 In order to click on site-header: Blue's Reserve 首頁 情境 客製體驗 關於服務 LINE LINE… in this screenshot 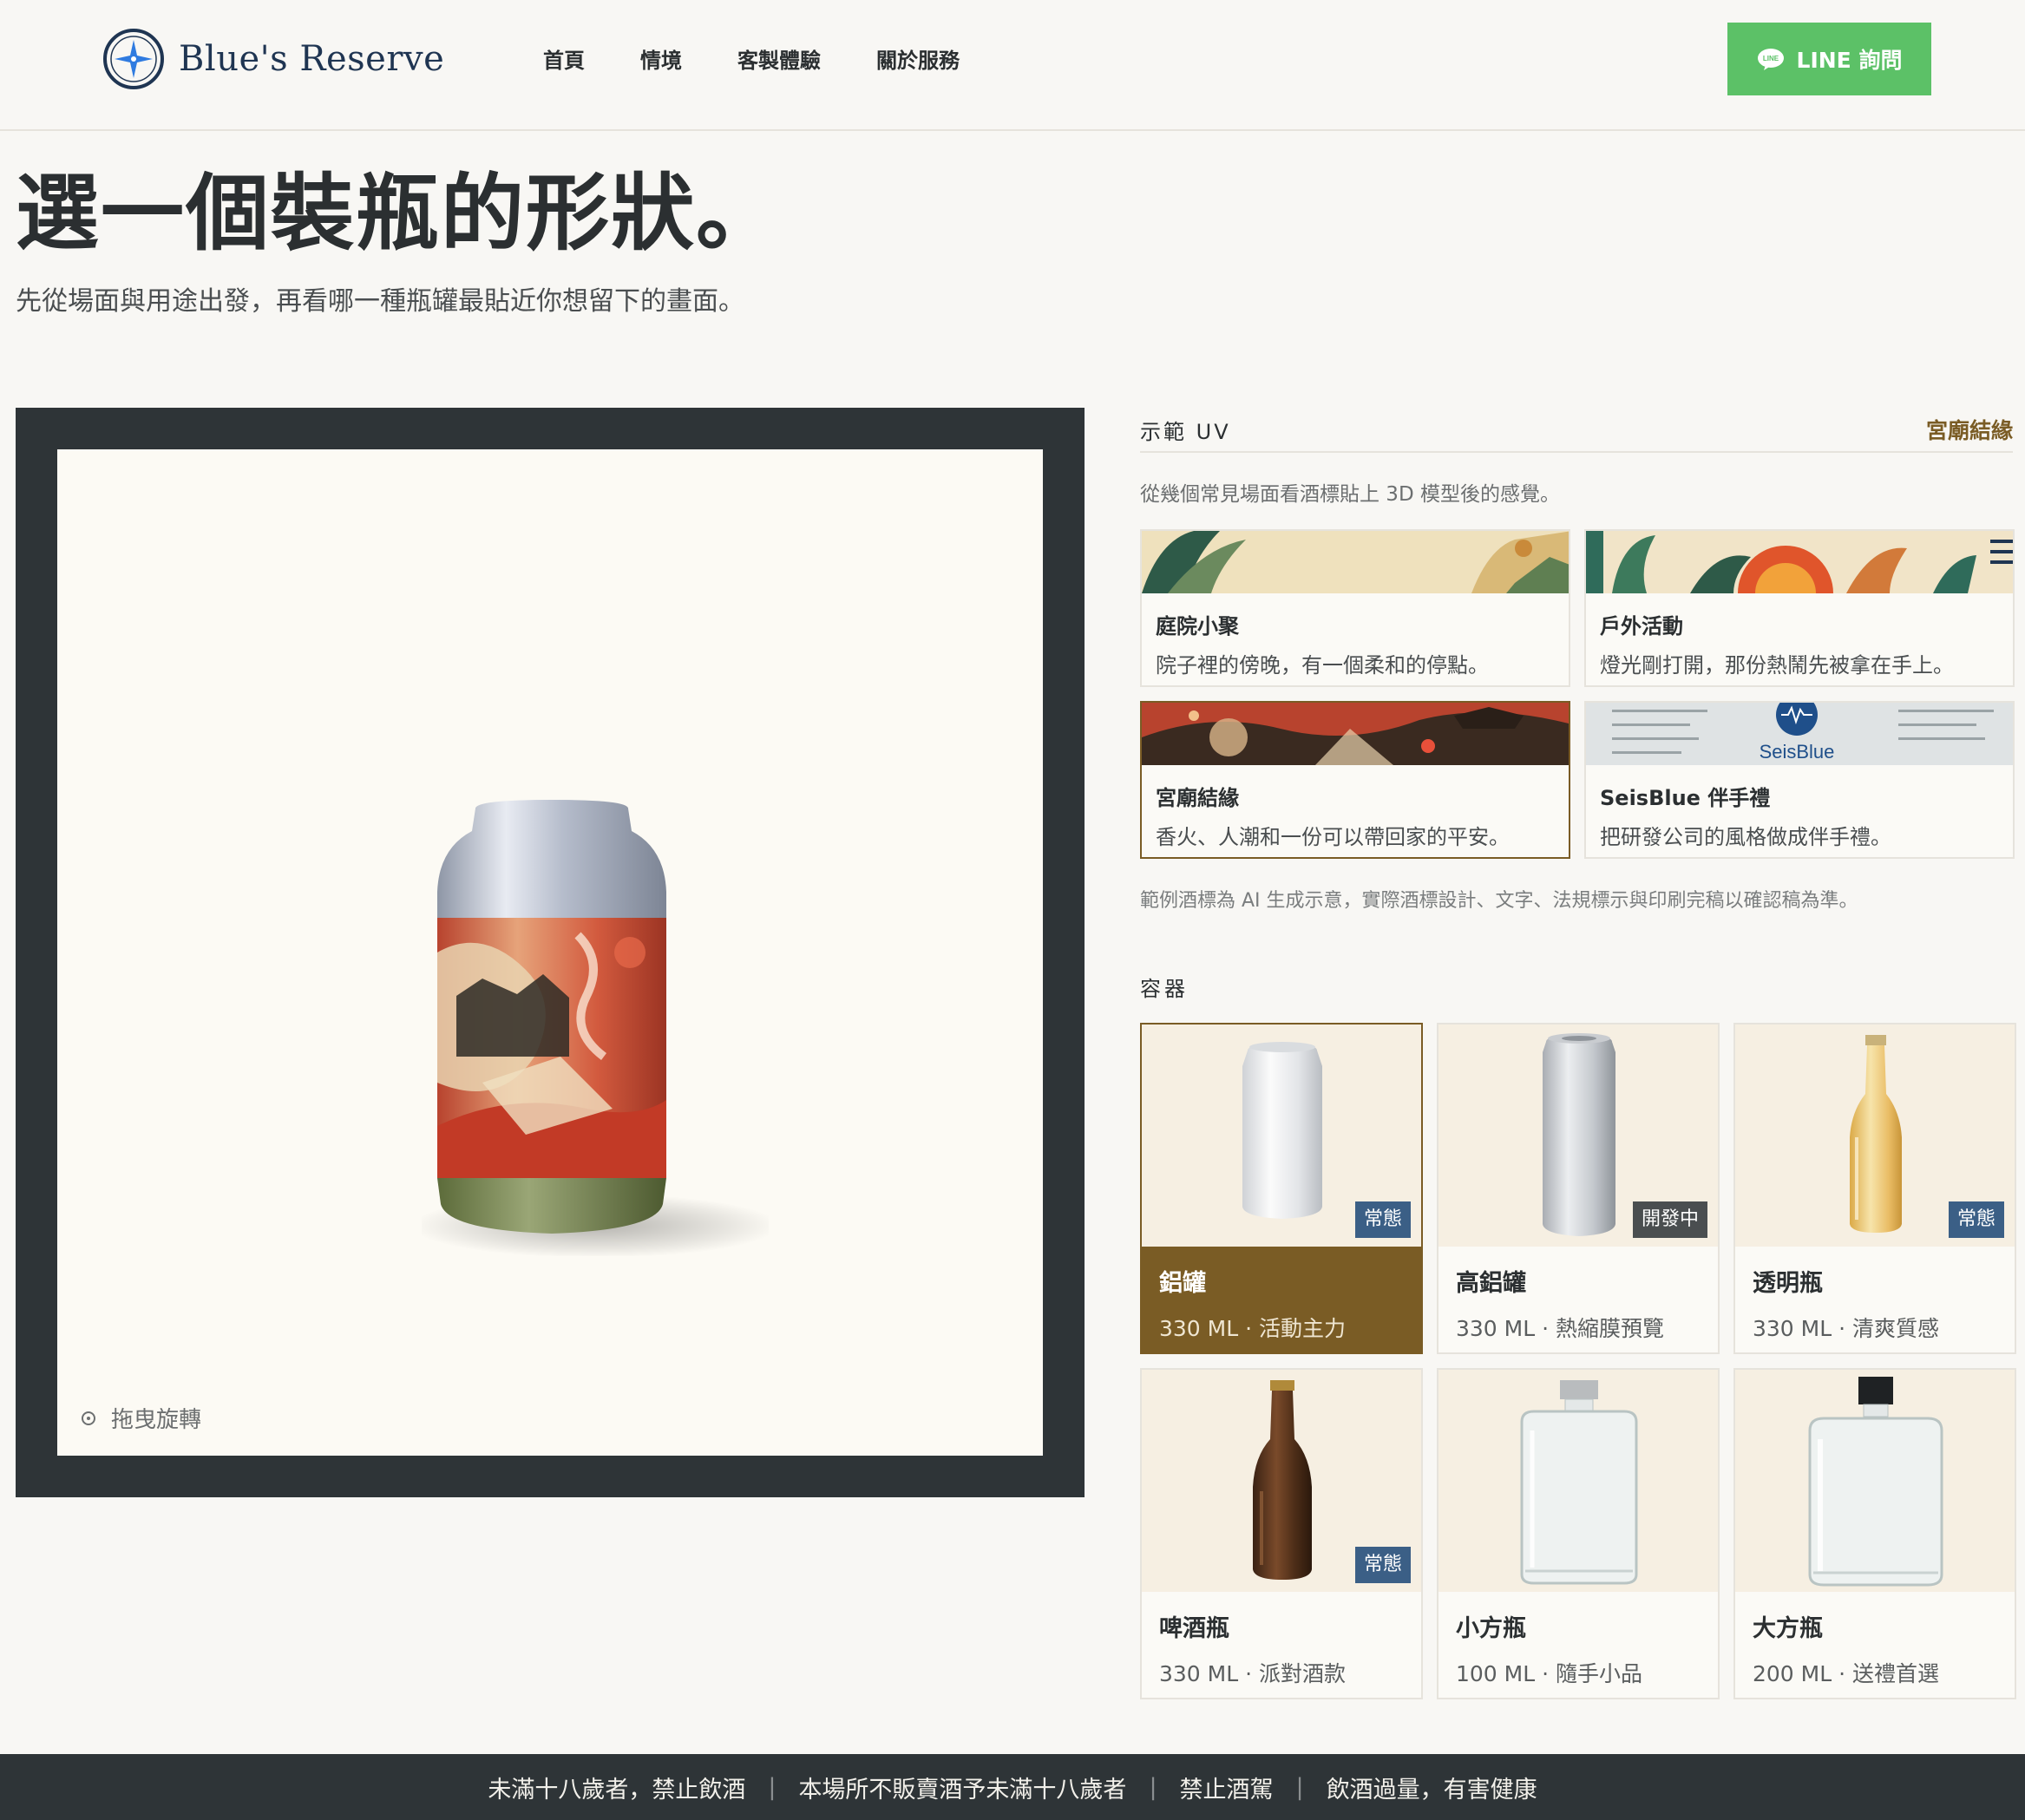, I will do `click(1012, 65)`.